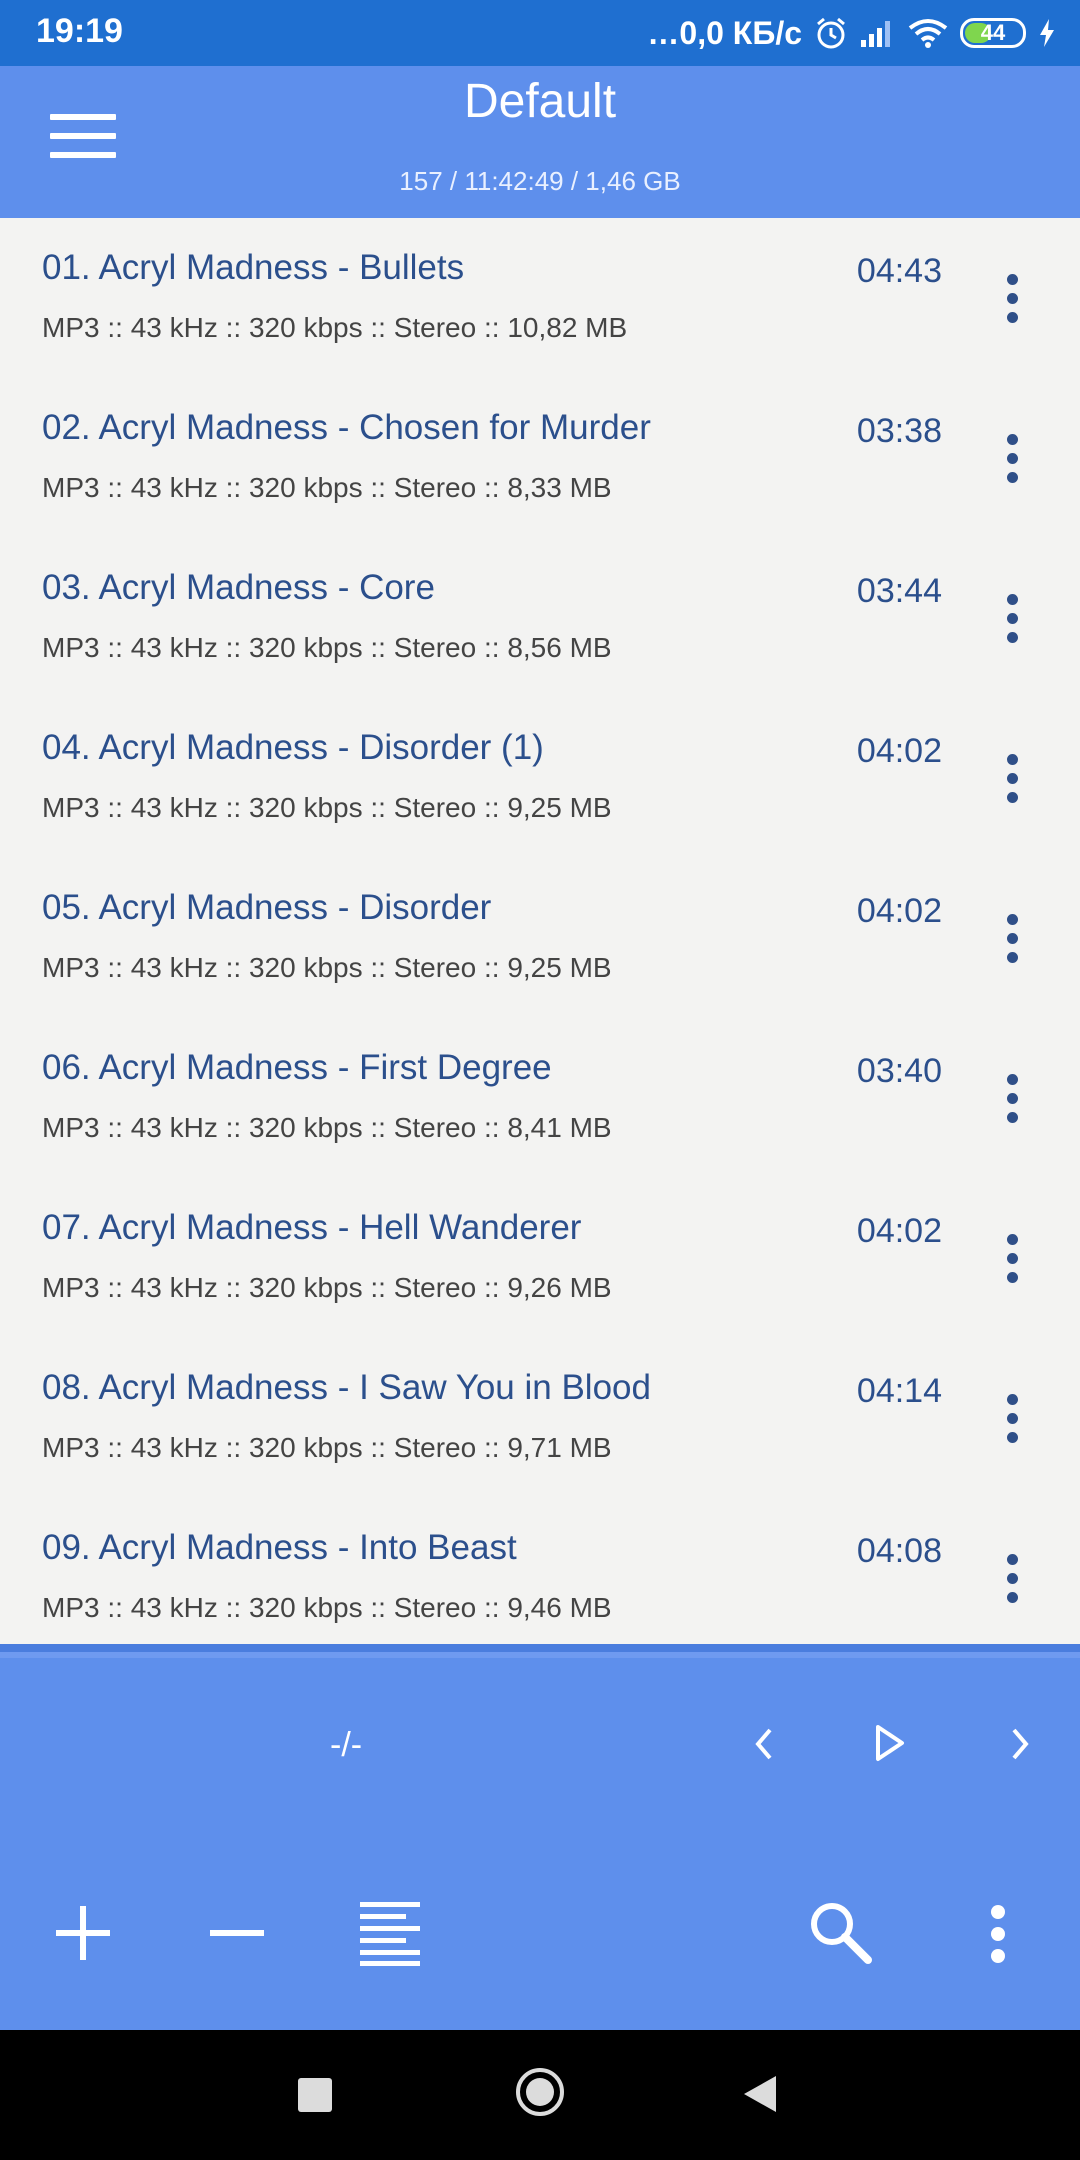 Image resolution: width=1080 pixels, height=2160 pixels. What do you see at coordinates (540, 2092) in the screenshot?
I see `home-icon` at bounding box center [540, 2092].